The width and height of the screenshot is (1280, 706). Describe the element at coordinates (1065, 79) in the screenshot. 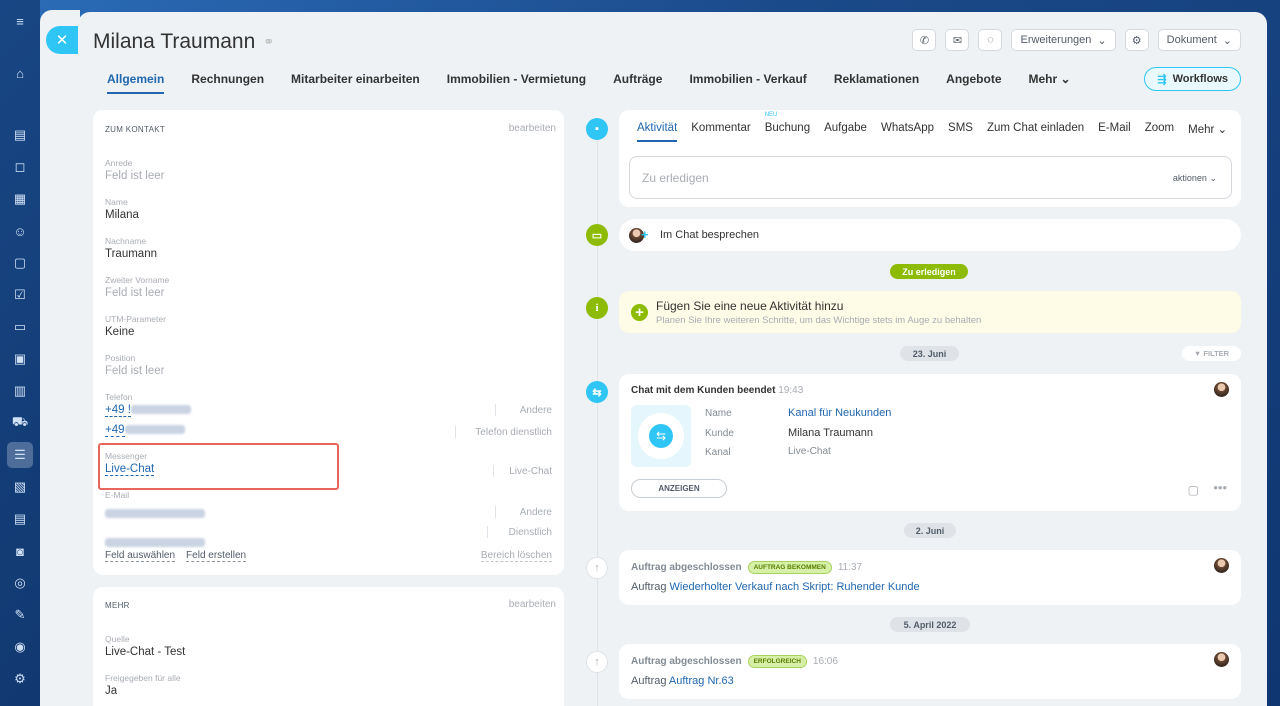

I see `chevron-down-icon: ⌄` at that location.